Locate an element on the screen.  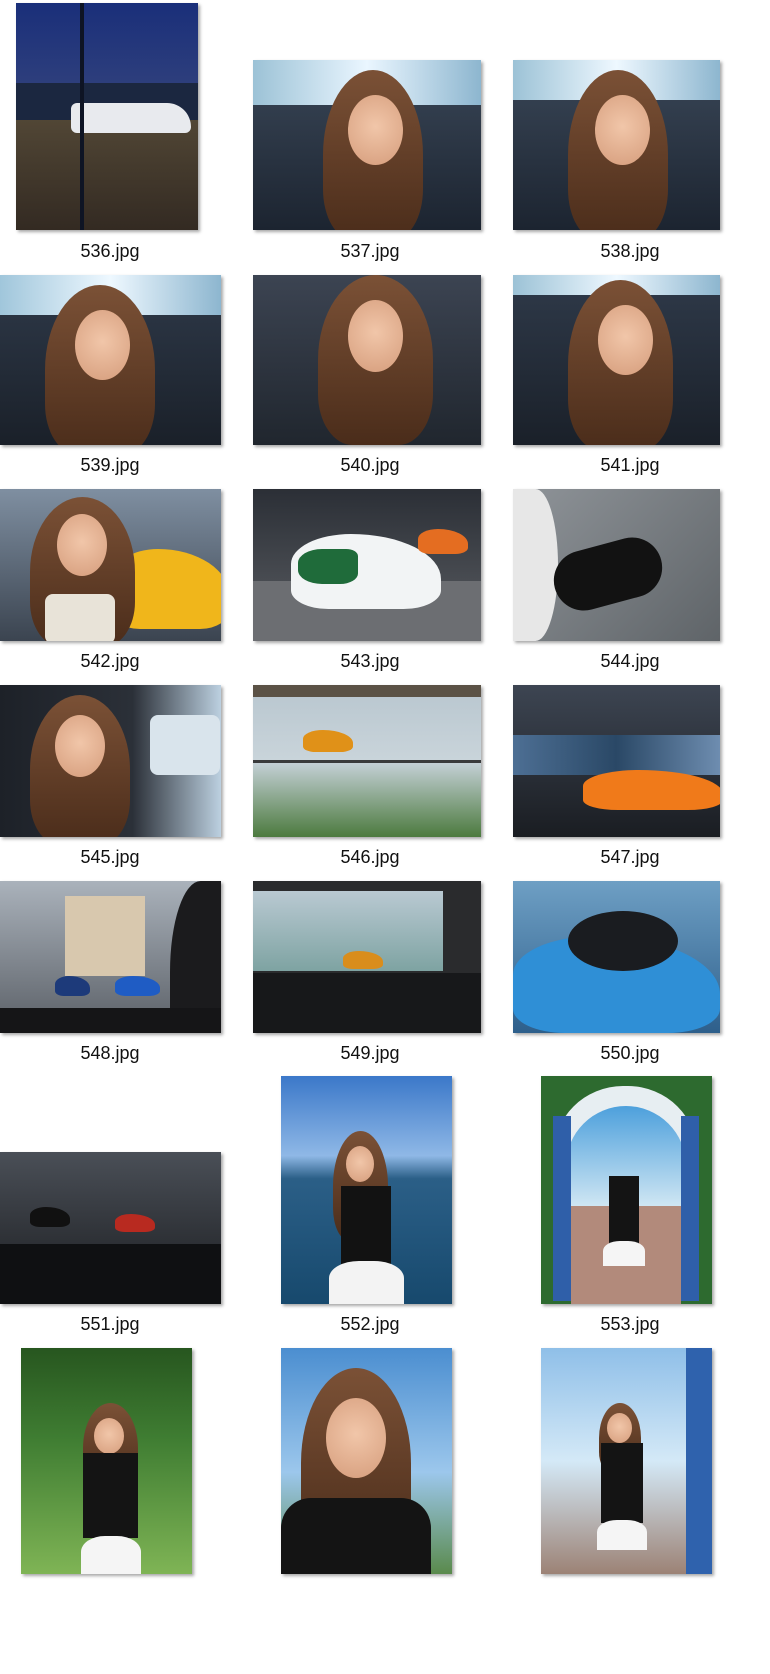
file-name-label: 538.jpg is located at coordinates (630, 251).